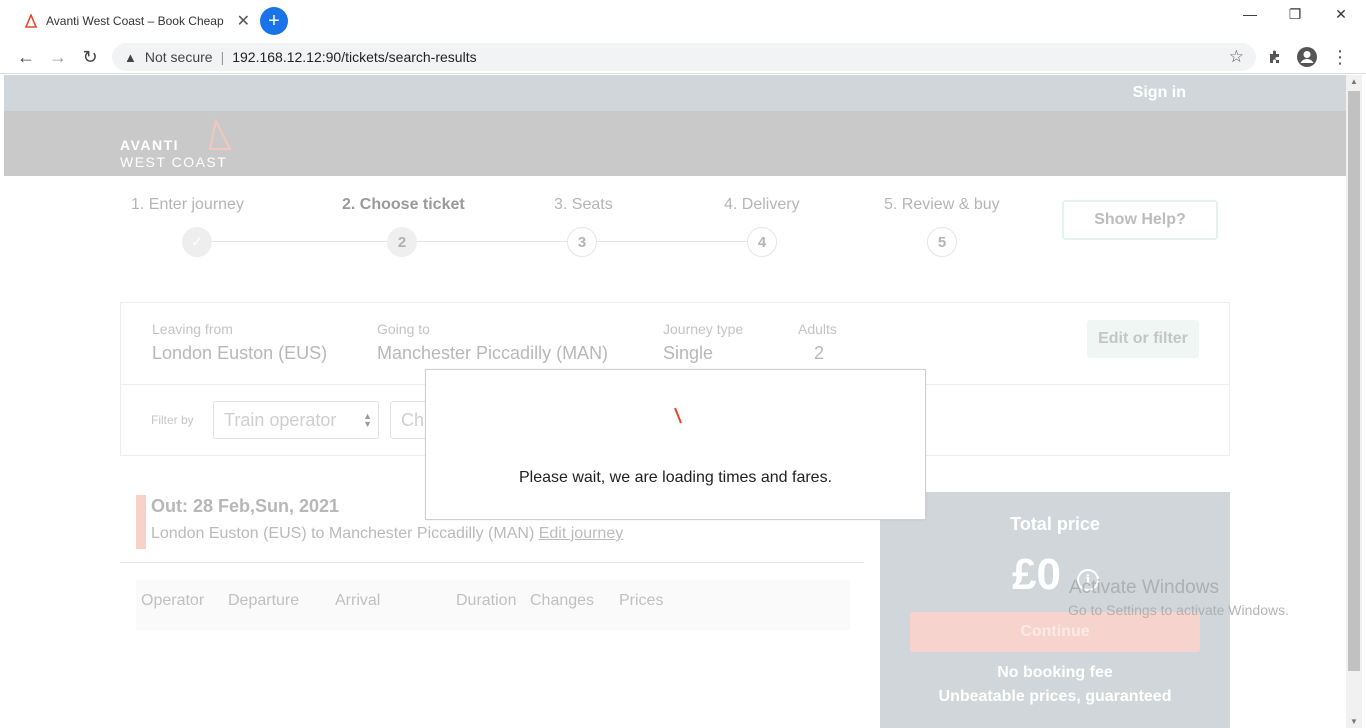 This screenshot has height=728, width=1366. Describe the element at coordinates (240, 353) in the screenshot. I see `leaving-from-value: London Euston (EUS)` at that location.